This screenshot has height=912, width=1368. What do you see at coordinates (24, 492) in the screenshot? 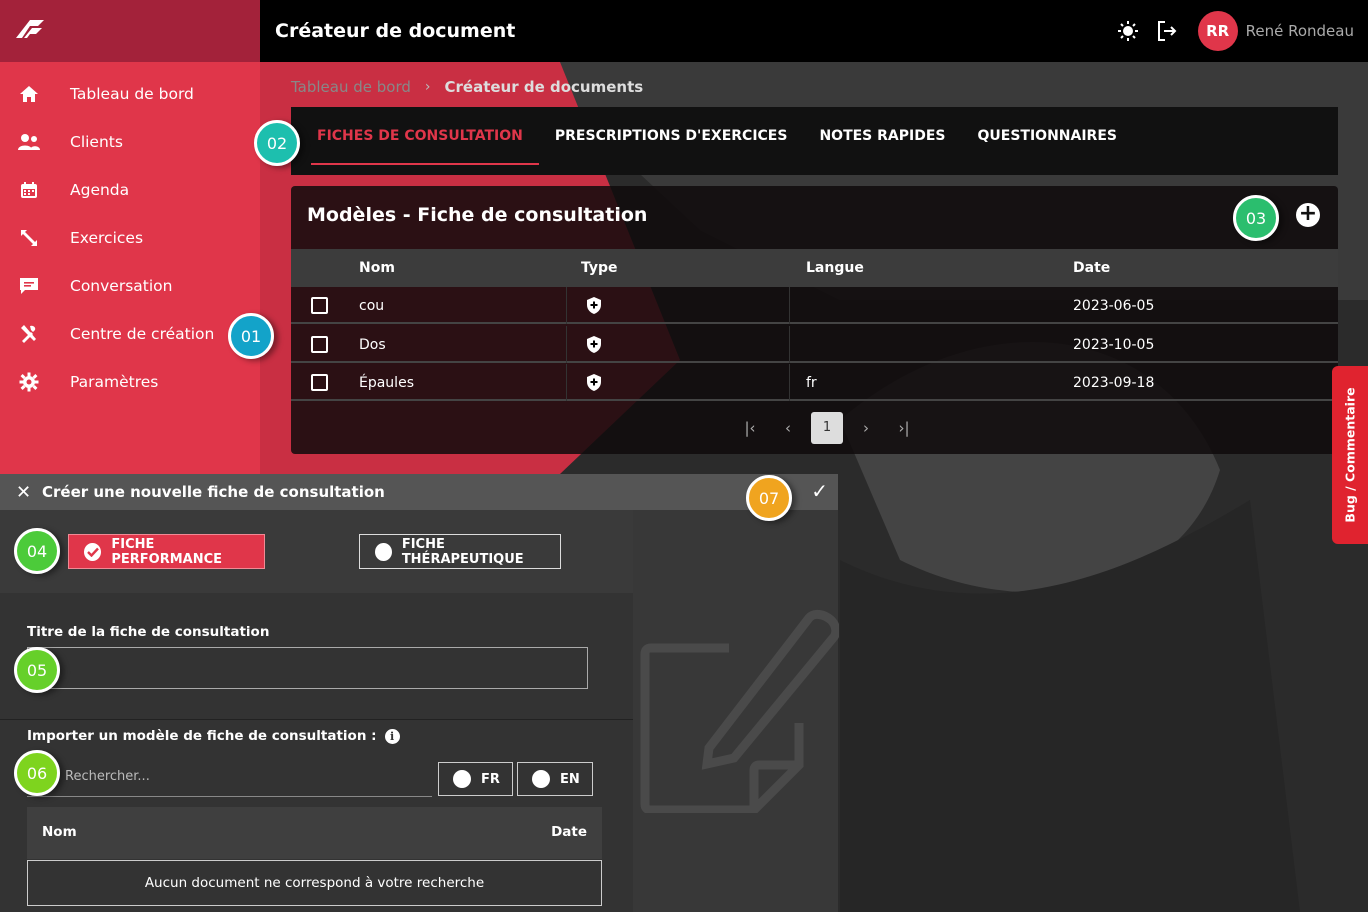
I see `close-icon: ✕` at bounding box center [24, 492].